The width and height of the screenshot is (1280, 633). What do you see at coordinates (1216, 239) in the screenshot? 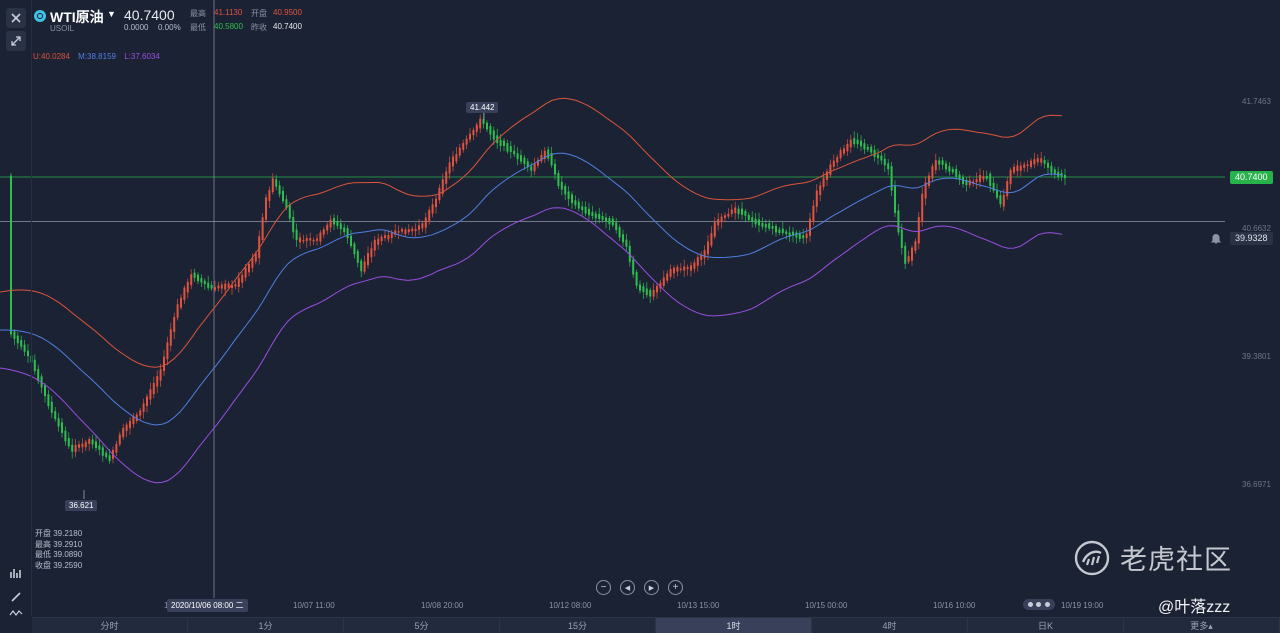
I see `bell-icon` at bounding box center [1216, 239].